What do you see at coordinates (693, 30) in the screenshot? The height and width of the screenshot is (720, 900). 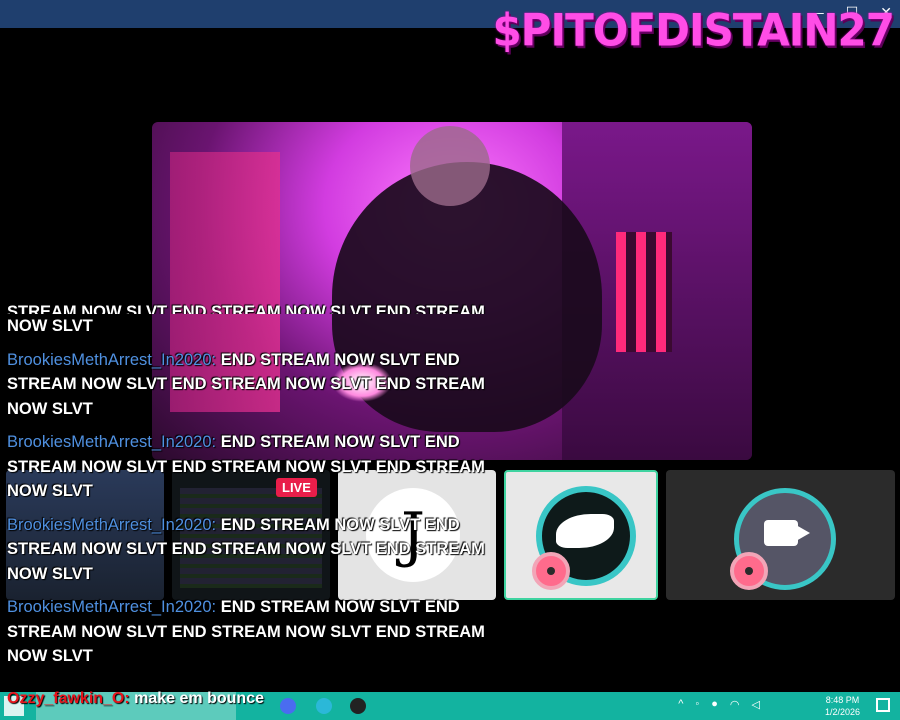 I see `channel-name-overlay: $PITOFDISTAIN27` at bounding box center [693, 30].